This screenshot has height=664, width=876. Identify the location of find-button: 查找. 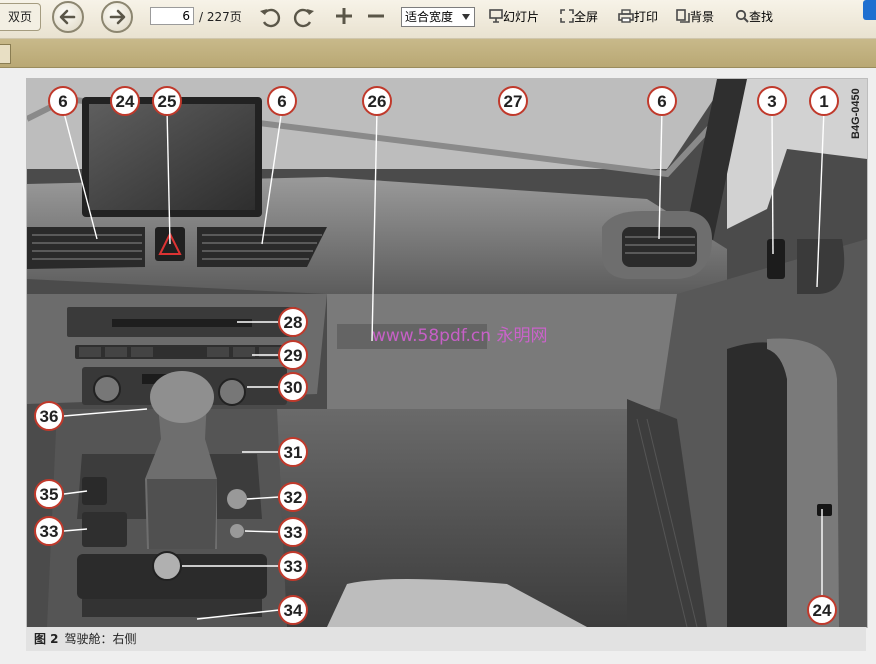
(754, 16).